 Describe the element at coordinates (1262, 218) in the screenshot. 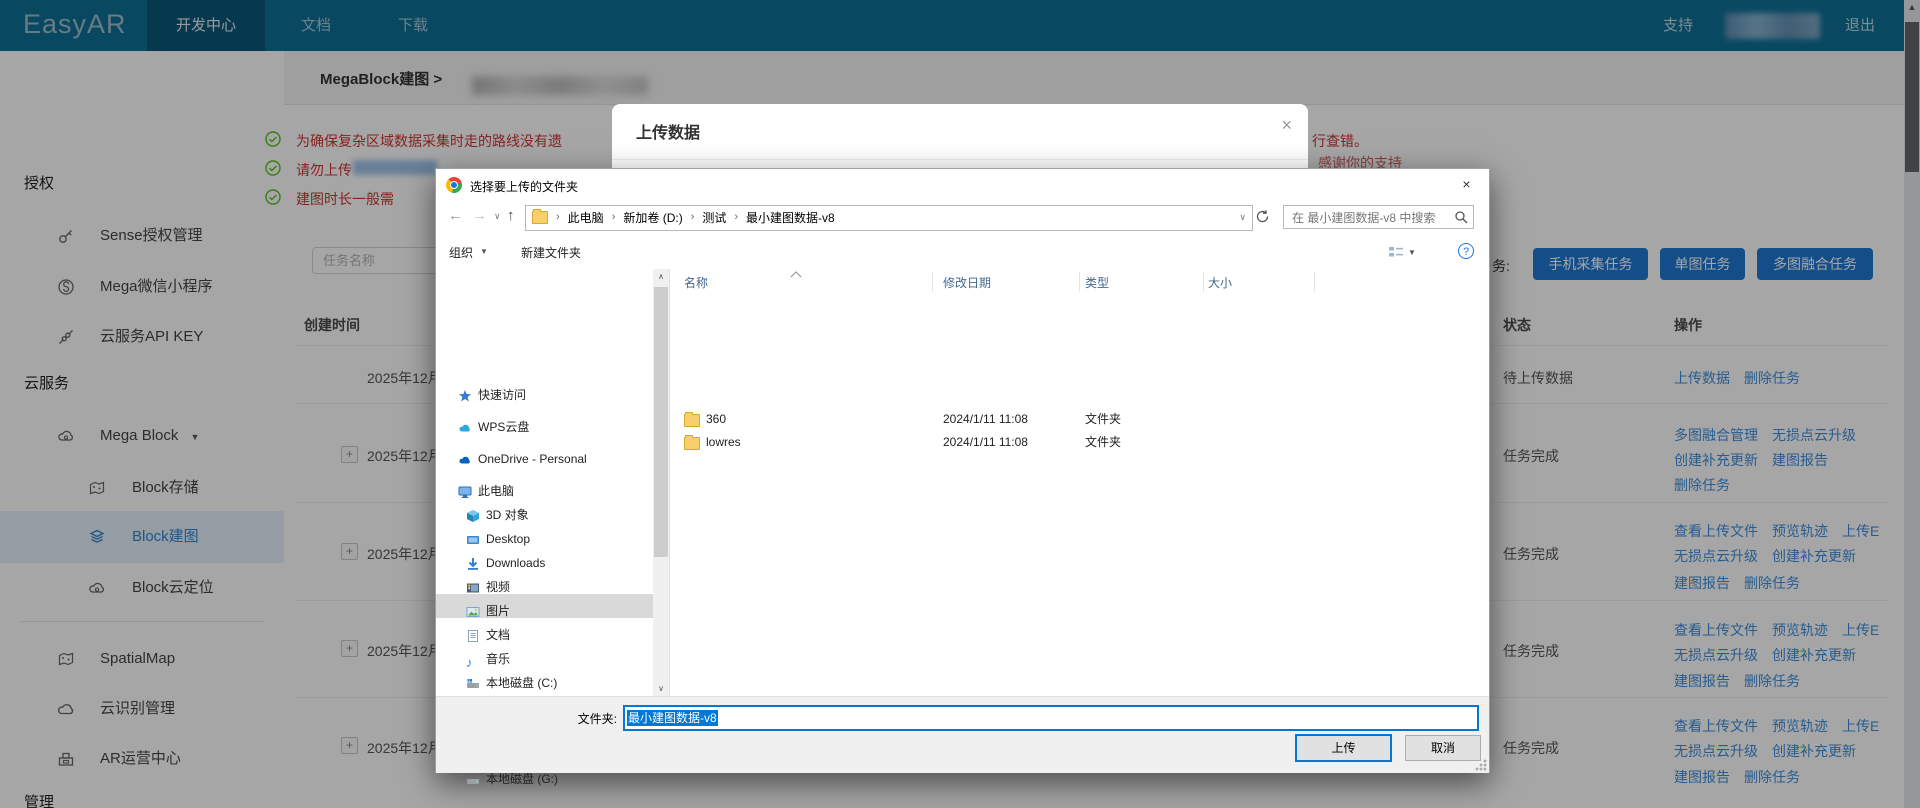

I see `refresh-icon` at that location.